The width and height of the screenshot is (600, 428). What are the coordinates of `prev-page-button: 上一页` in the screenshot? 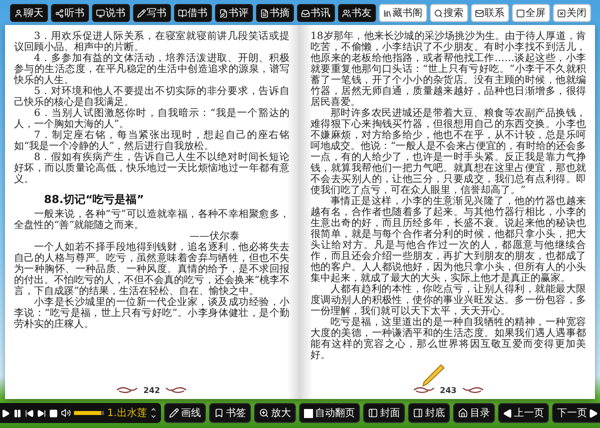 It's located at (523, 413).